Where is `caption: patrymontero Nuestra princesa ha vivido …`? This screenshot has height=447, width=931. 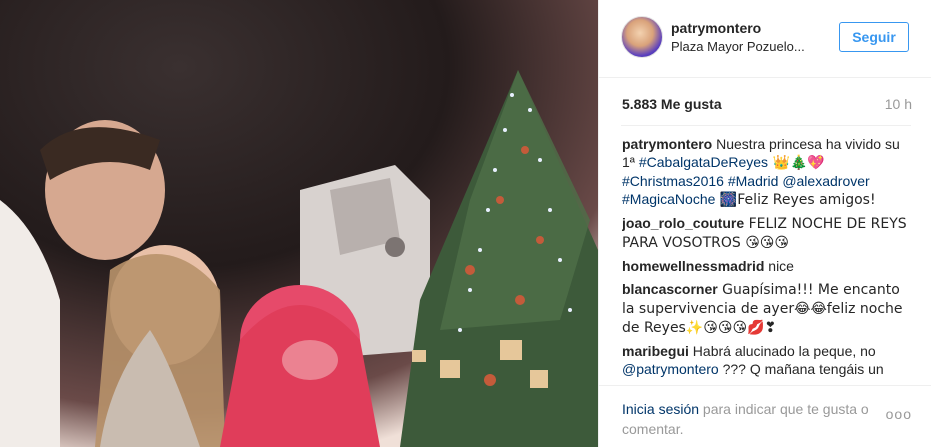 caption: patrymontero Nuestra princesa ha vivido … is located at coordinates (768, 172).